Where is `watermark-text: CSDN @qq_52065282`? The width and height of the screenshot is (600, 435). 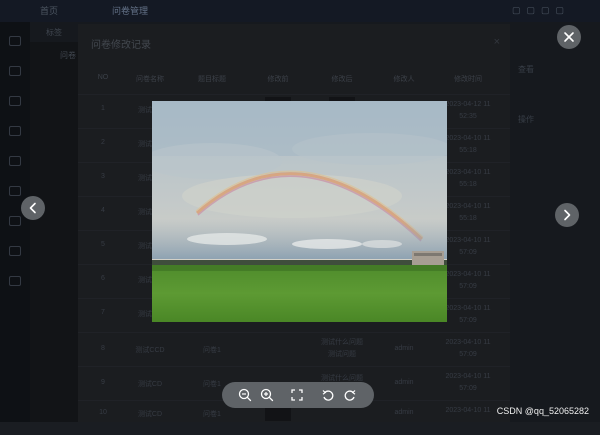
watermark-text: CSDN @qq_52065282 is located at coordinates (542, 411).